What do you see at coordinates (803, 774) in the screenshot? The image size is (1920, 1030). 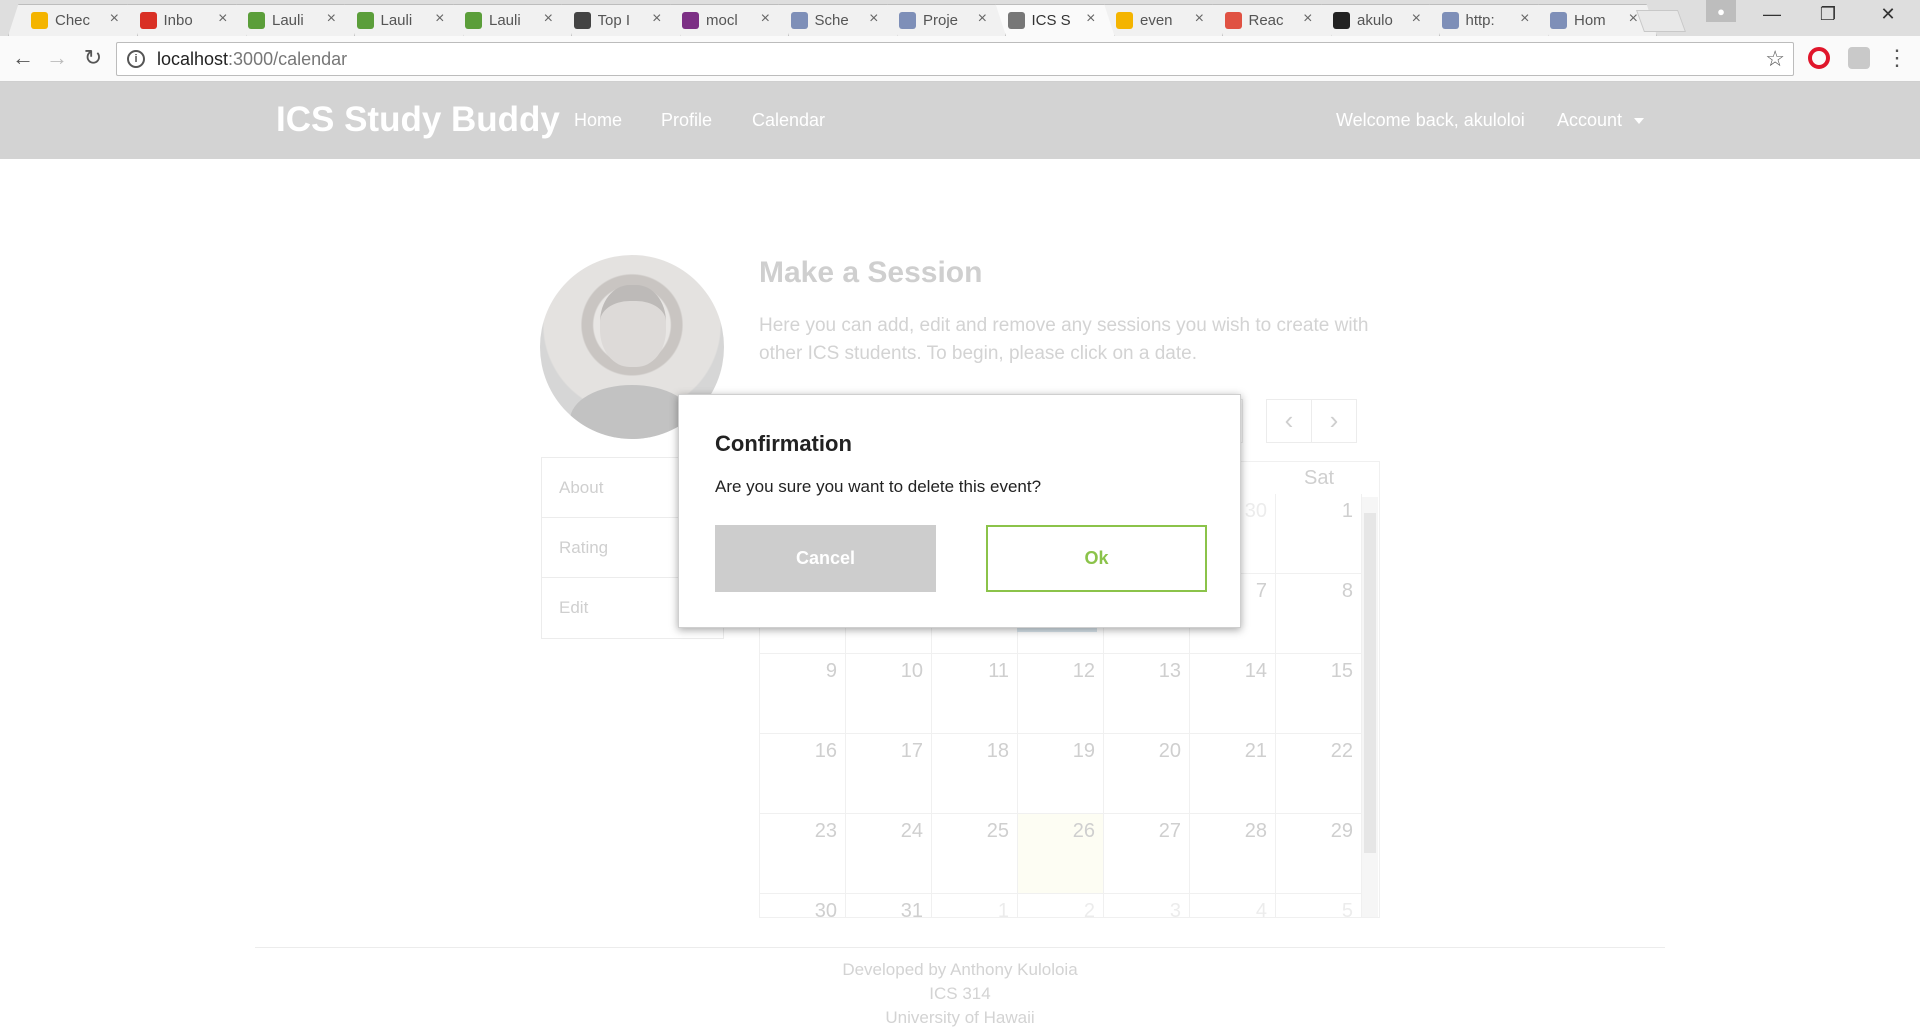 I see `calendar-day-cell: 16` at bounding box center [803, 774].